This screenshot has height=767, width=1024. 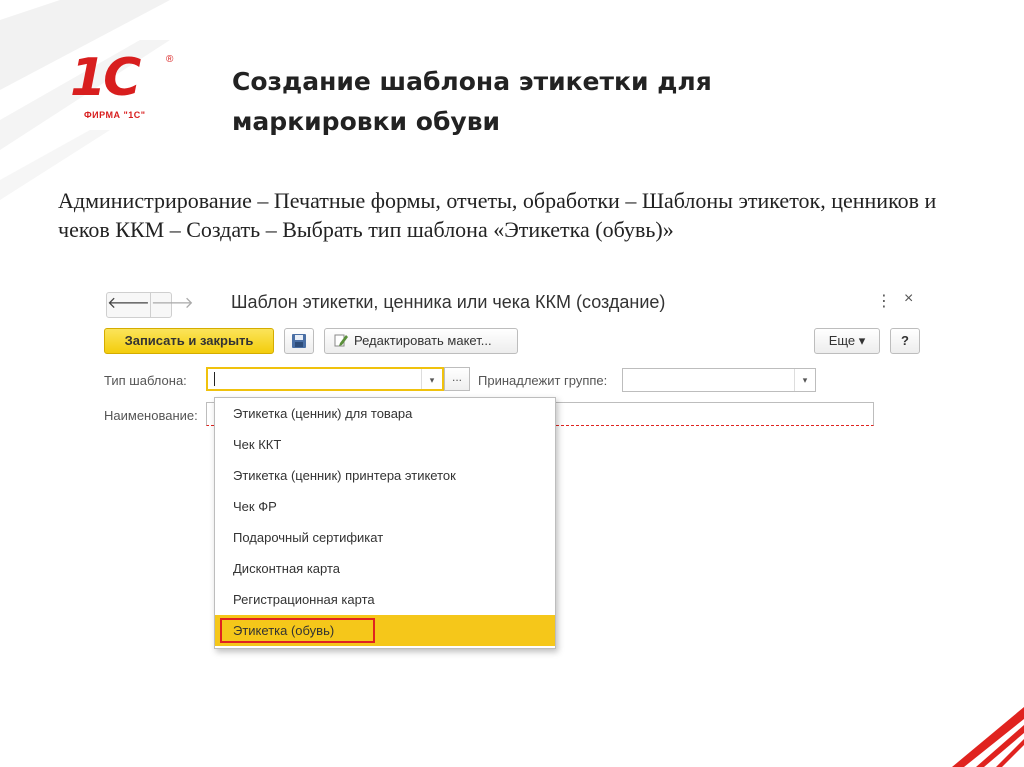 What do you see at coordinates (385, 506) in the screenshot?
I see `dropdown-item: Чек ФР` at bounding box center [385, 506].